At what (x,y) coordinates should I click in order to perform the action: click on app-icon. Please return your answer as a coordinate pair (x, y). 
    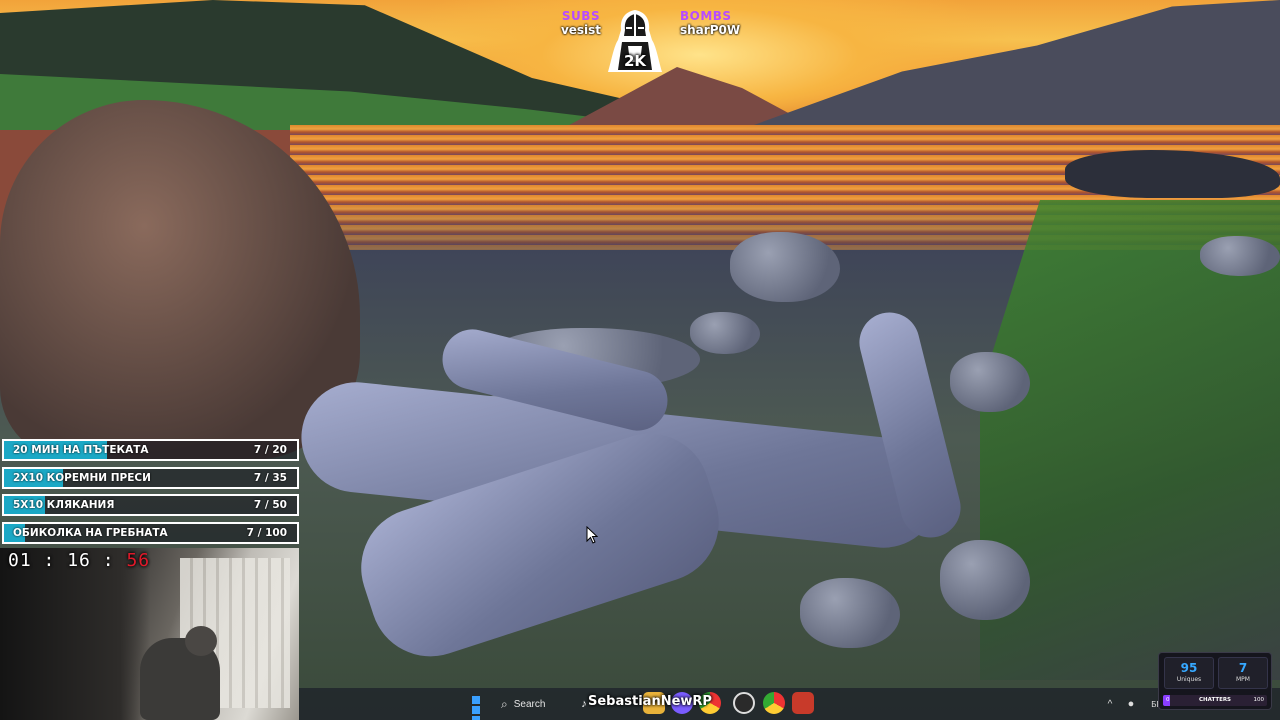
    Looking at the image, I should click on (803, 703).